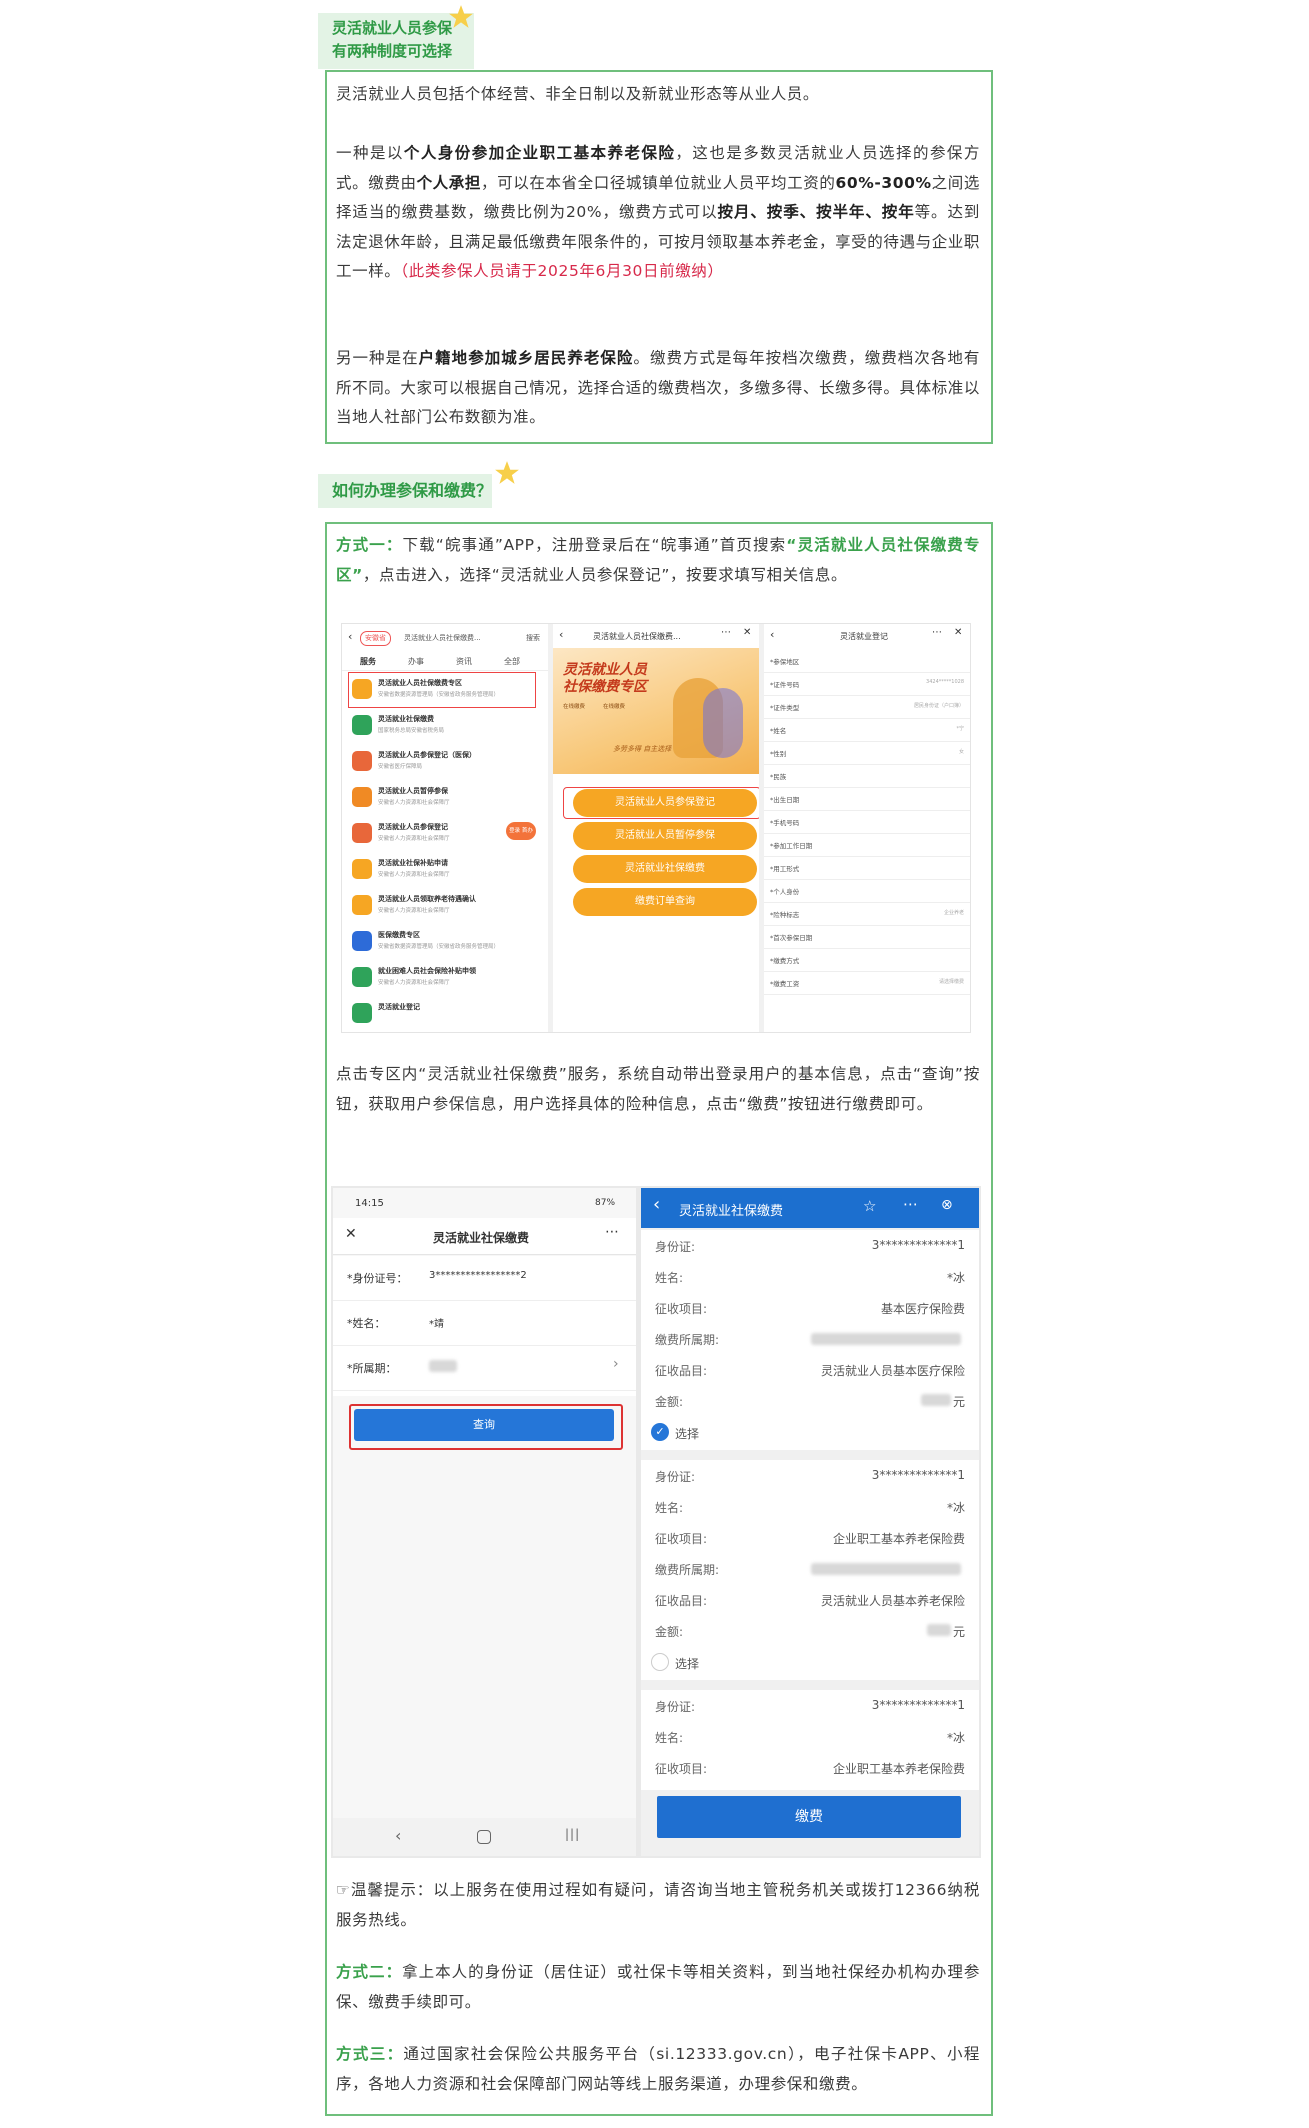 The height and width of the screenshot is (2128, 1309). What do you see at coordinates (445, 763) in the screenshot?
I see `list-item: 灵活就业人员参保登记（医保） 安徽省医疗保障局` at bounding box center [445, 763].